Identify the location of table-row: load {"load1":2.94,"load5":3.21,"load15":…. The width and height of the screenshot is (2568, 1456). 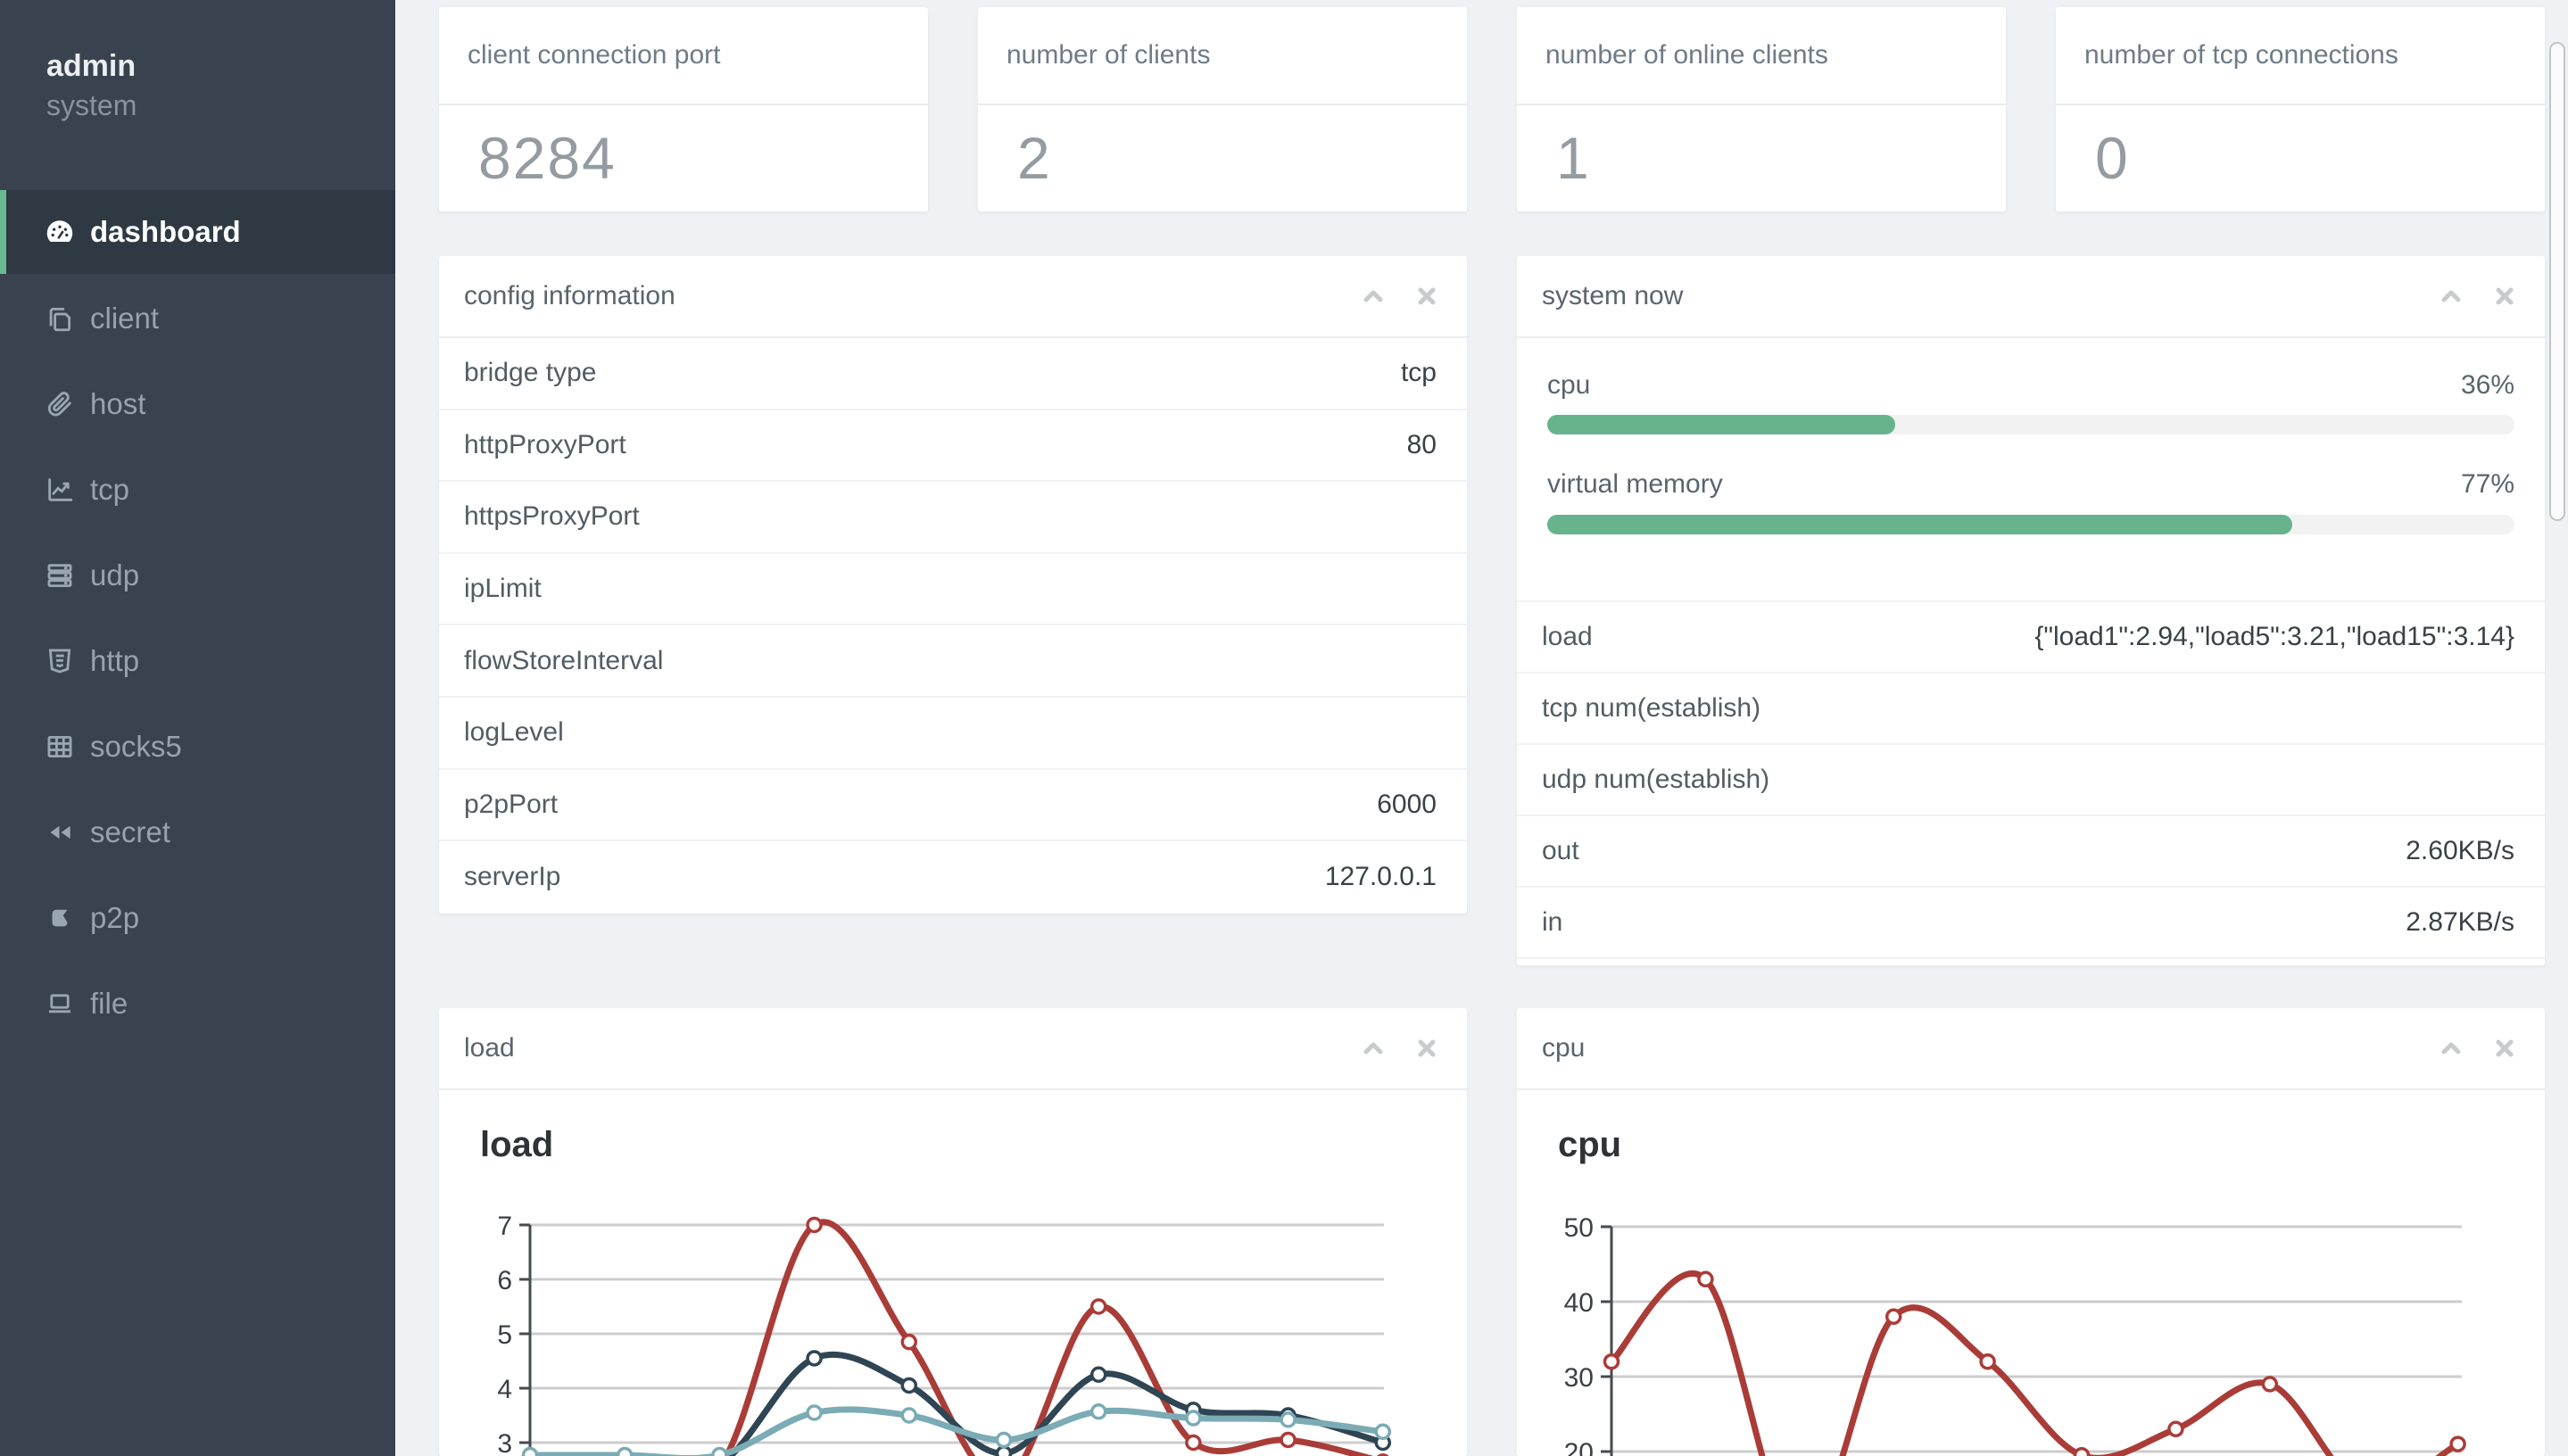
(2031, 638).